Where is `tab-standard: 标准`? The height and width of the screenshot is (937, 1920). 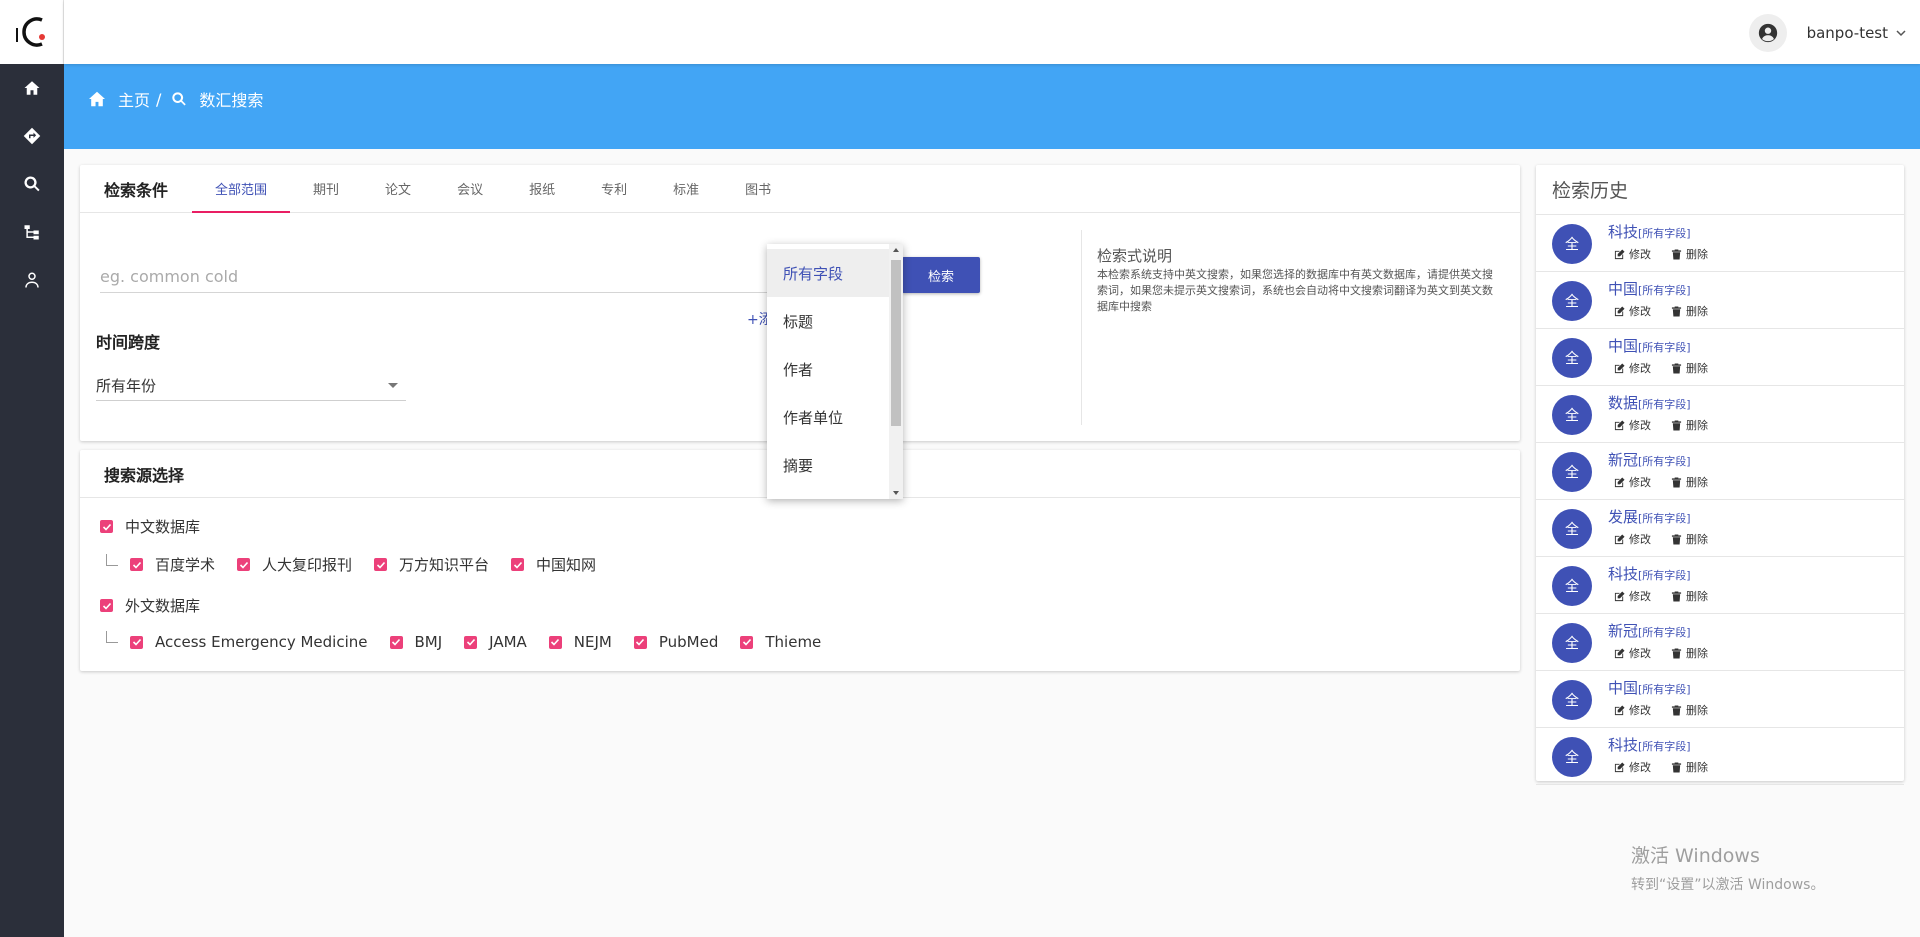
tab-standard: 标准 is located at coordinates (686, 188).